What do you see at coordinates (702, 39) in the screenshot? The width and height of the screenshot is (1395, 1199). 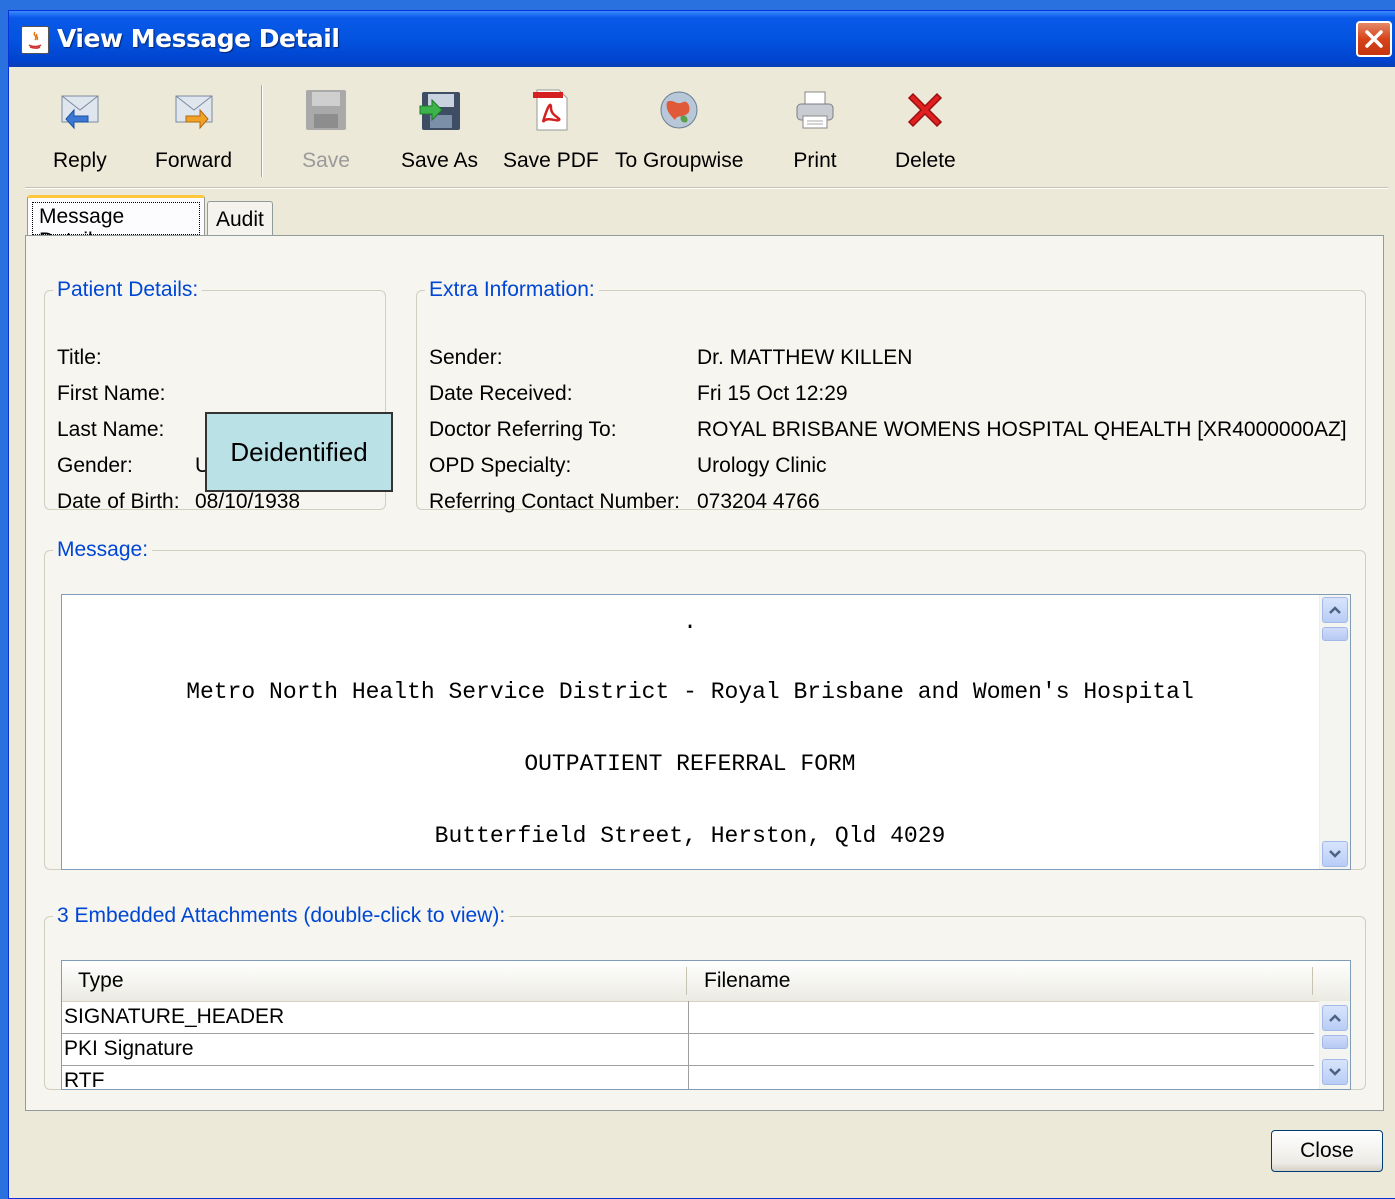 I see `title-bar: View Message Detail` at bounding box center [702, 39].